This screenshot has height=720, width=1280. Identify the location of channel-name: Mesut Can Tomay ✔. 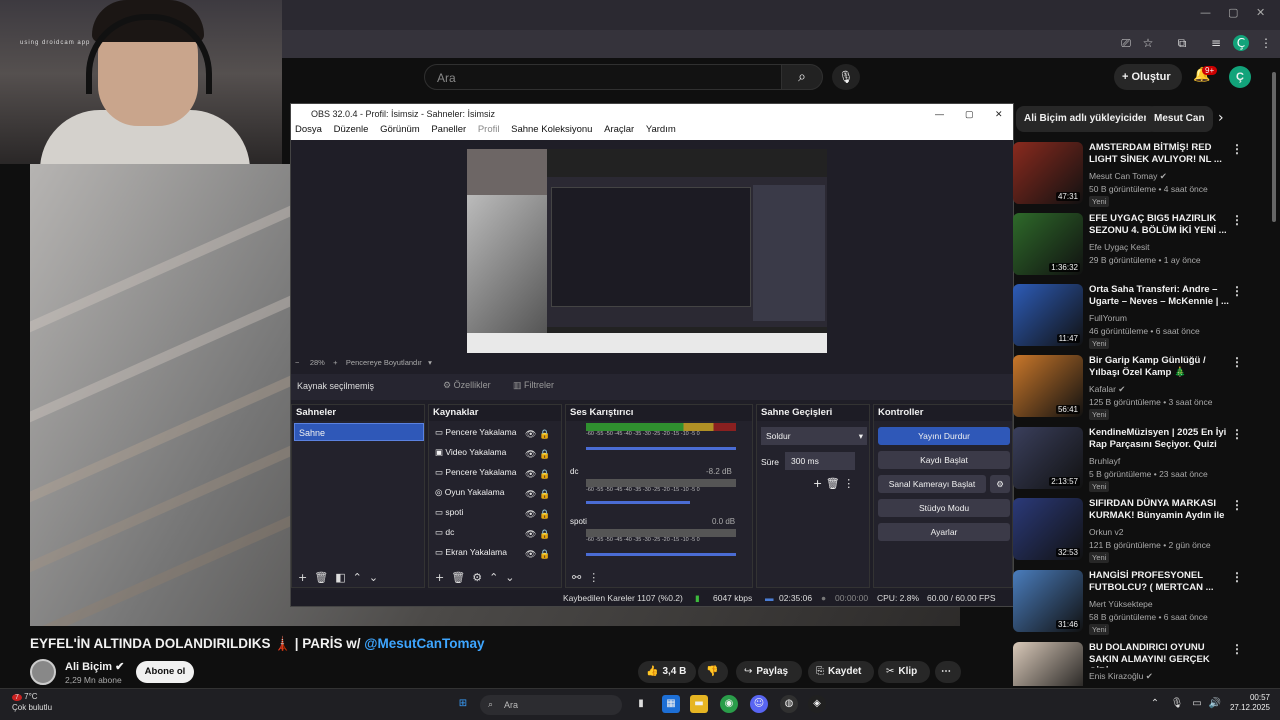
(1128, 176).